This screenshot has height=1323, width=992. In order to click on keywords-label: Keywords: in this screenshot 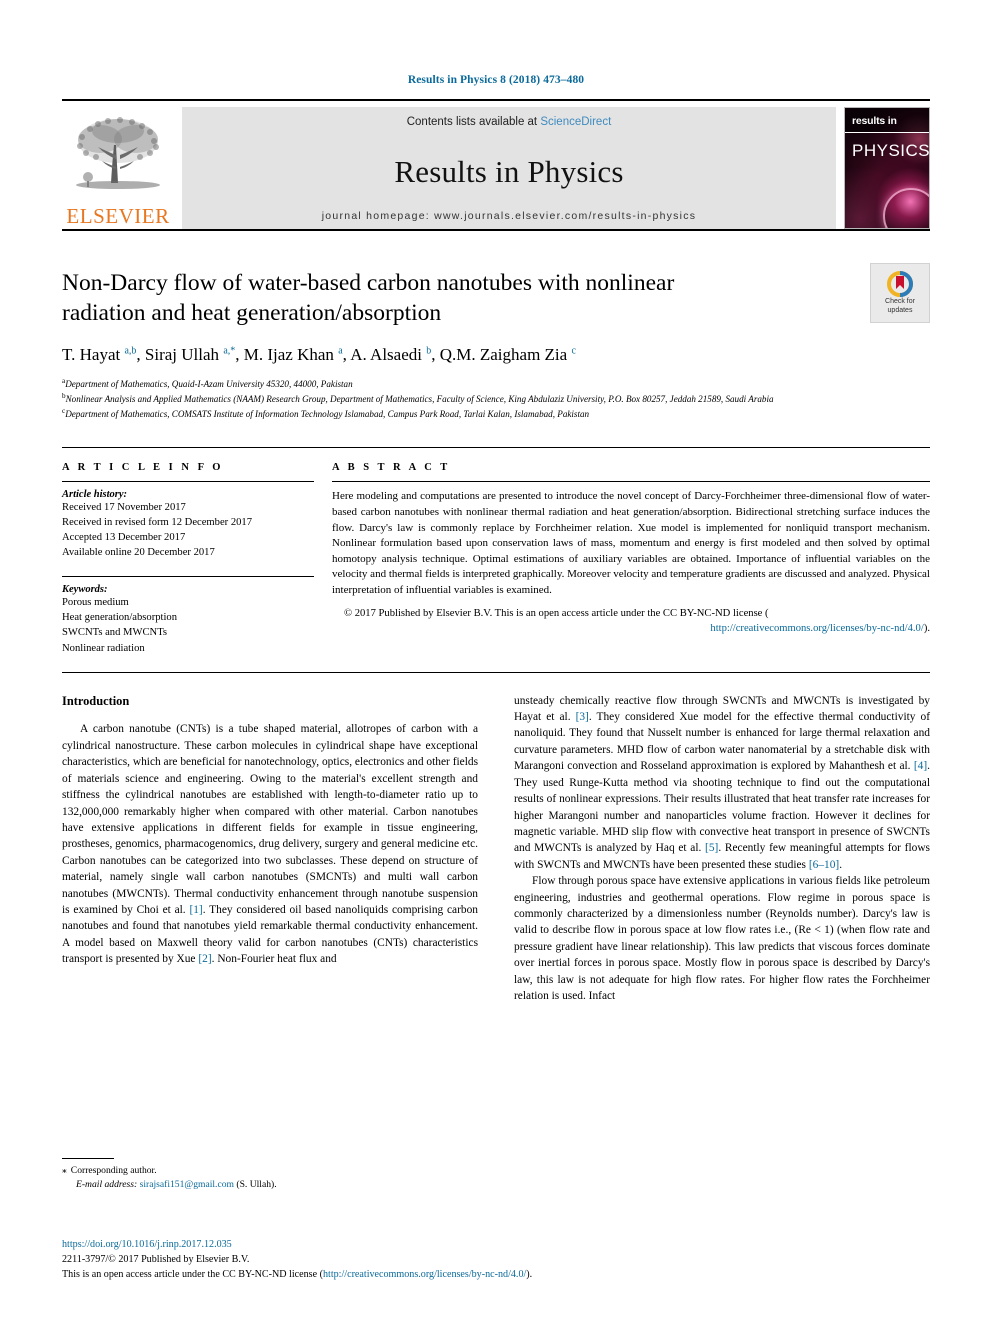, I will do `click(85, 590)`.